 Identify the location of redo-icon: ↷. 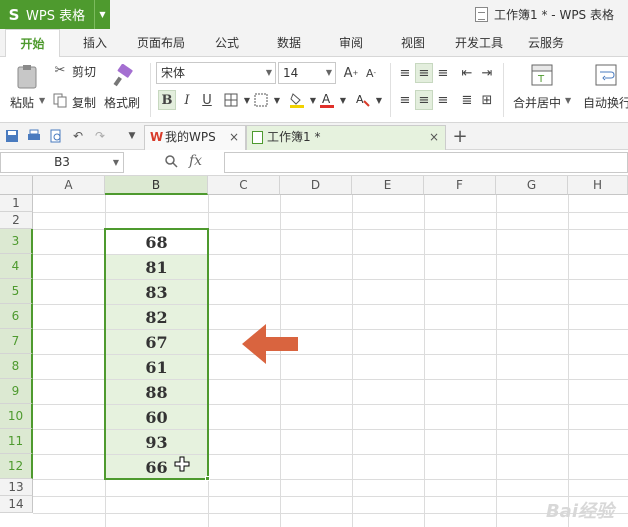
(100, 136).